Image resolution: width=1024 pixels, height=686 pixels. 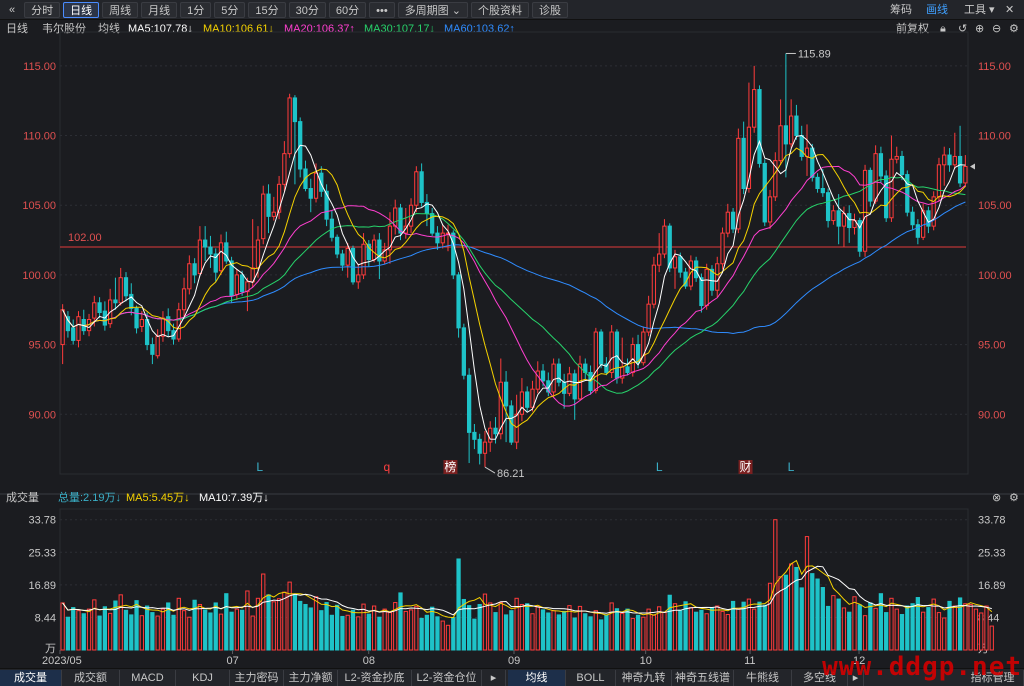 What do you see at coordinates (1014, 498) in the screenshot?
I see `volume-settings-icon: ⚙` at bounding box center [1014, 498].